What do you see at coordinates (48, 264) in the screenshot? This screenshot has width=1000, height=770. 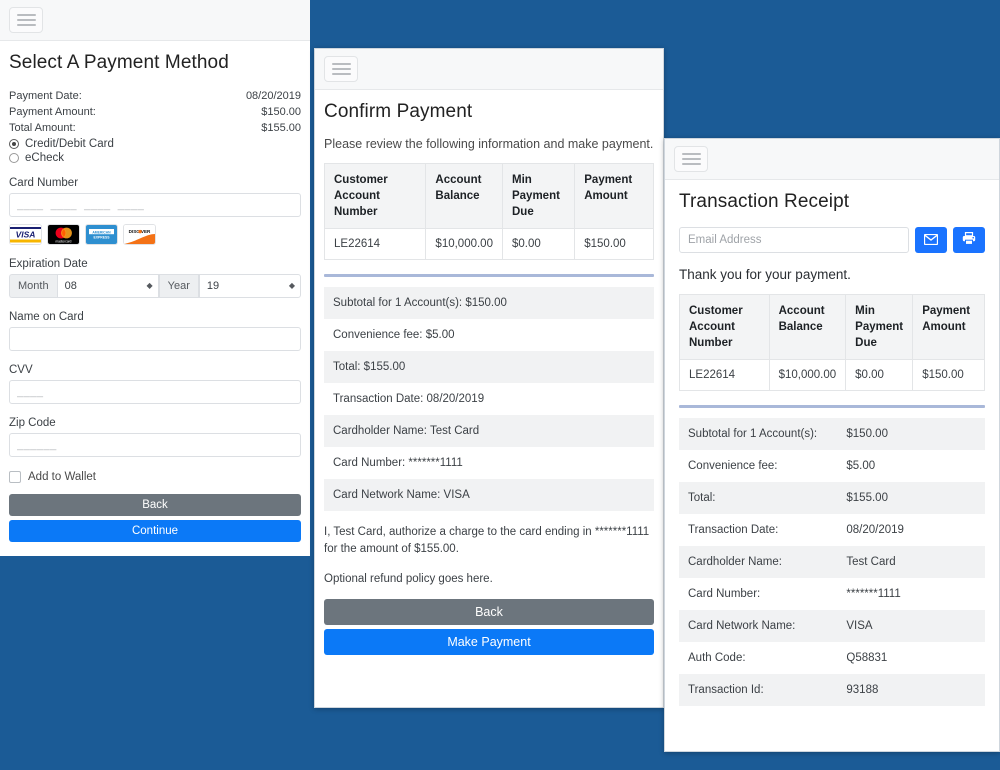 I see `expiration-date-label: Expiration Date` at bounding box center [48, 264].